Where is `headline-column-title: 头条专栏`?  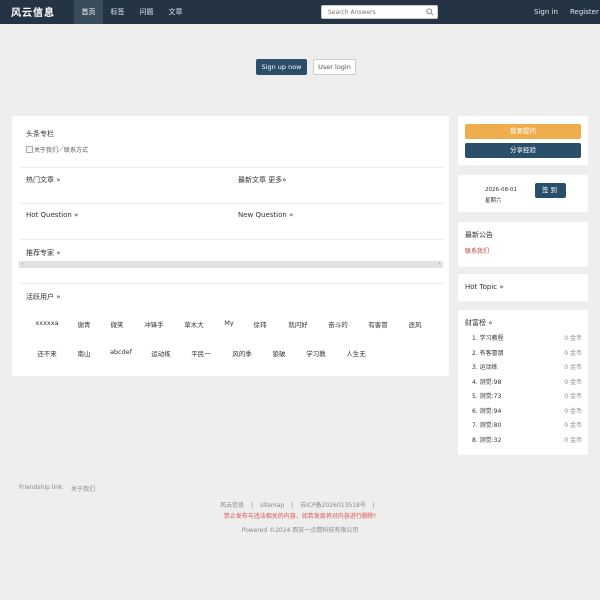
headline-column-title: 头条专栏 is located at coordinates (40, 134).